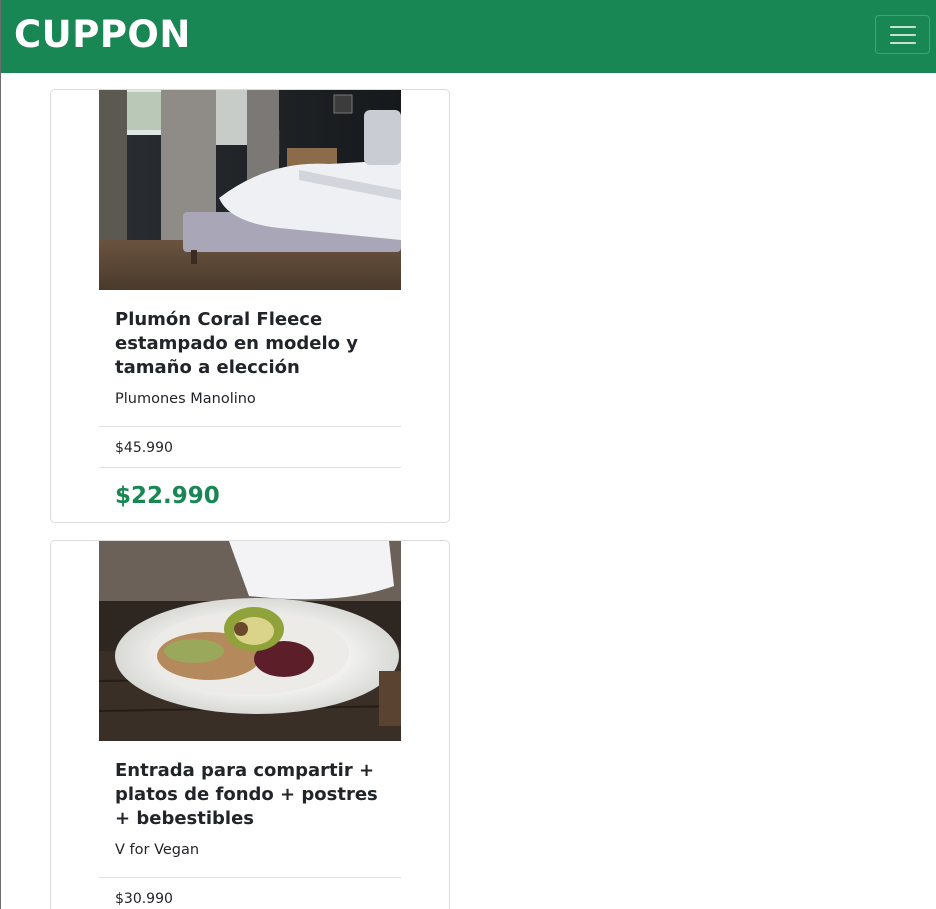 The height and width of the screenshot is (909, 936). What do you see at coordinates (902, 34) in the screenshot?
I see `menu-toggle-button` at bounding box center [902, 34].